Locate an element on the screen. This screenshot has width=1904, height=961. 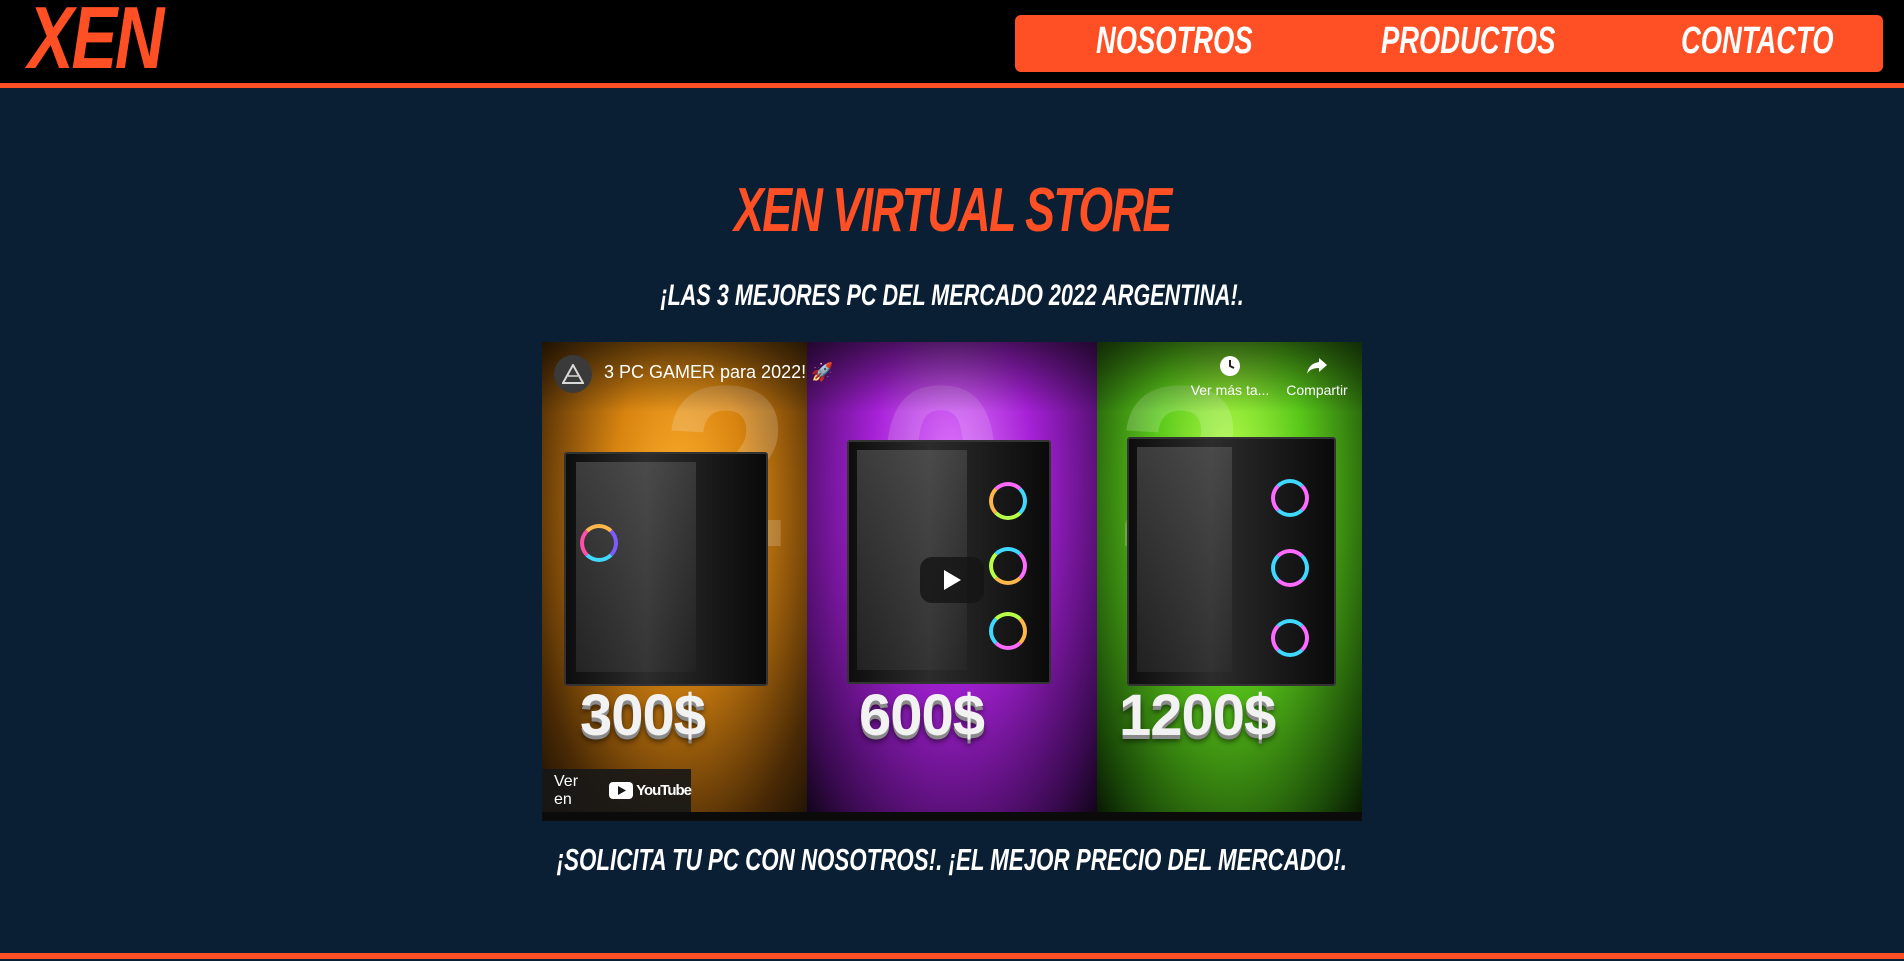
watch-on-label: Ver en is located at coordinates (566, 790).